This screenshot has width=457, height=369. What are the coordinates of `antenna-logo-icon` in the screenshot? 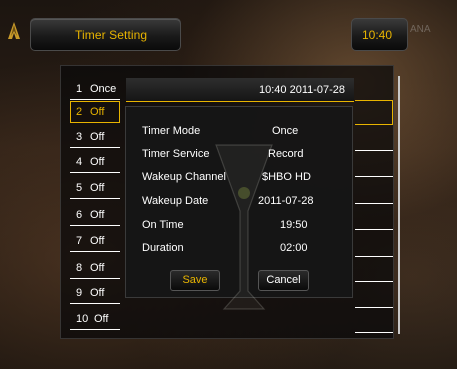 It's located at (14, 30).